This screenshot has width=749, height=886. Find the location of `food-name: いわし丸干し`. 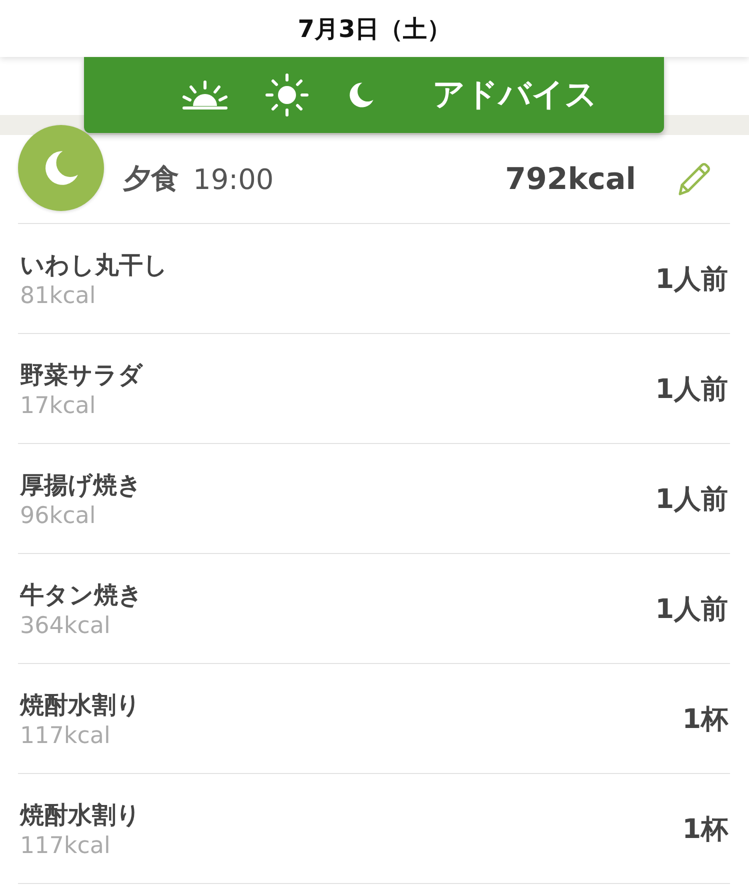

food-name: いわし丸干し is located at coordinates (94, 265).